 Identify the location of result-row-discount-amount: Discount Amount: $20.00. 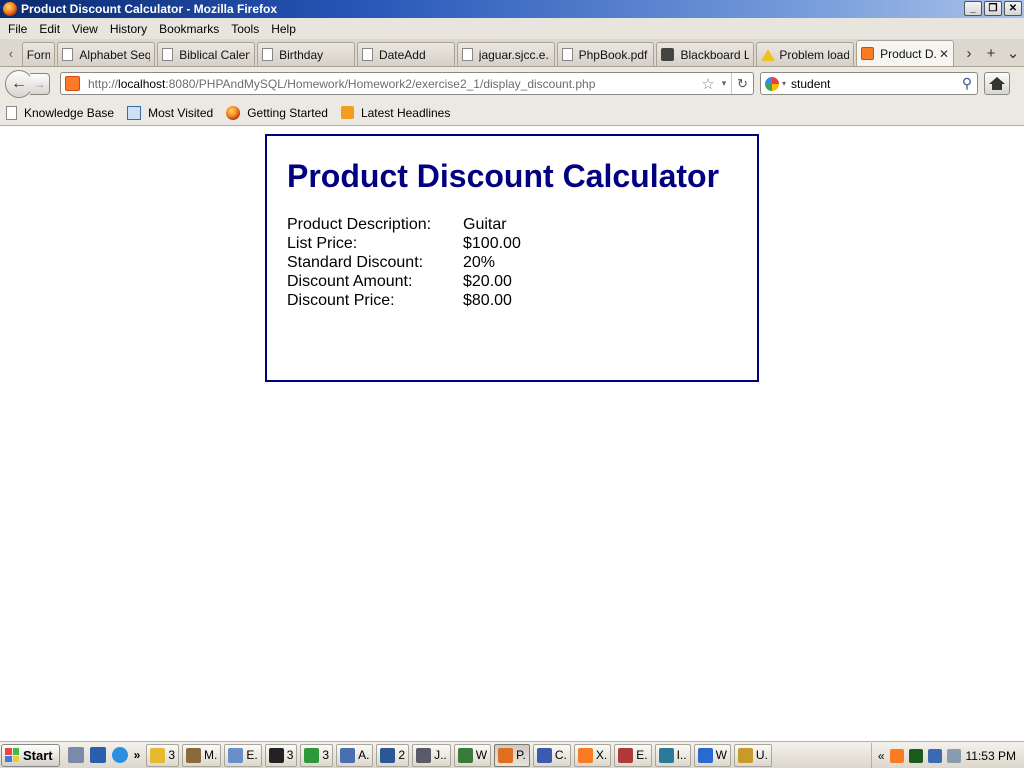
(512, 281).